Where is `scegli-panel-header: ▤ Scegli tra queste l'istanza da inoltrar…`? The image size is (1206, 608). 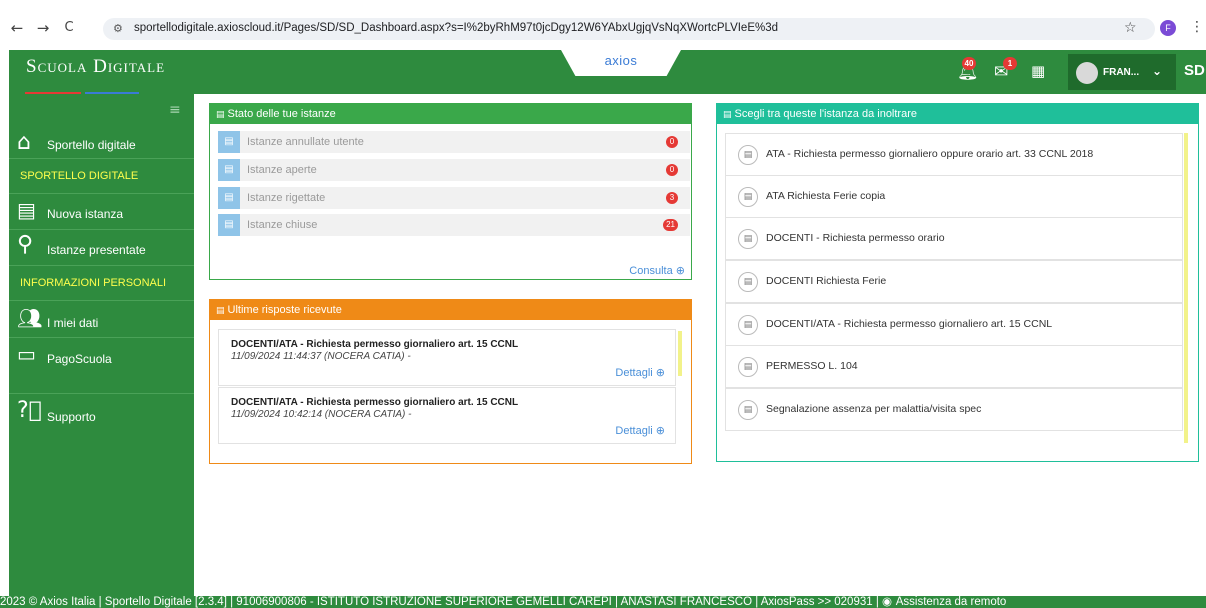
scegli-panel-header: ▤ Scegli tra queste l'istanza da inoltrar… is located at coordinates (957, 114).